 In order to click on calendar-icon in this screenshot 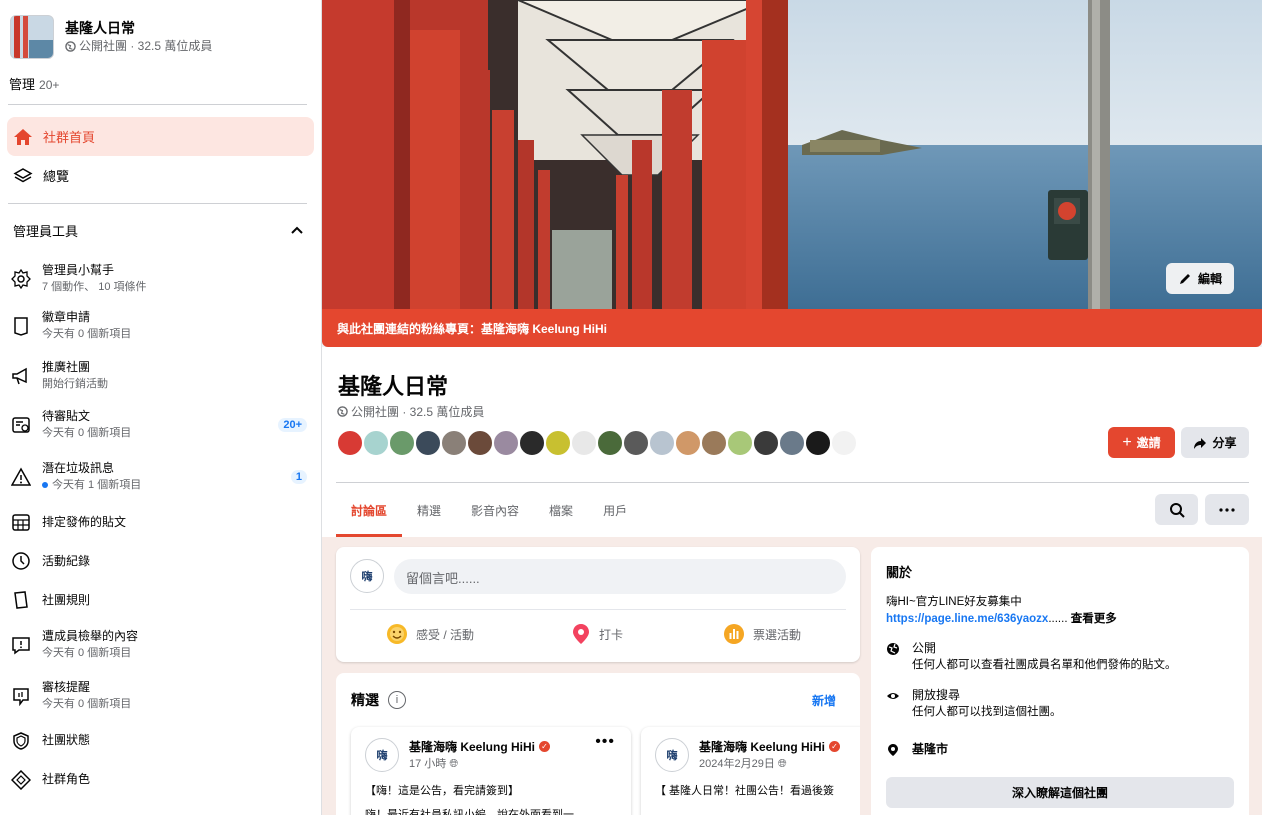, I will do `click(21, 522)`.